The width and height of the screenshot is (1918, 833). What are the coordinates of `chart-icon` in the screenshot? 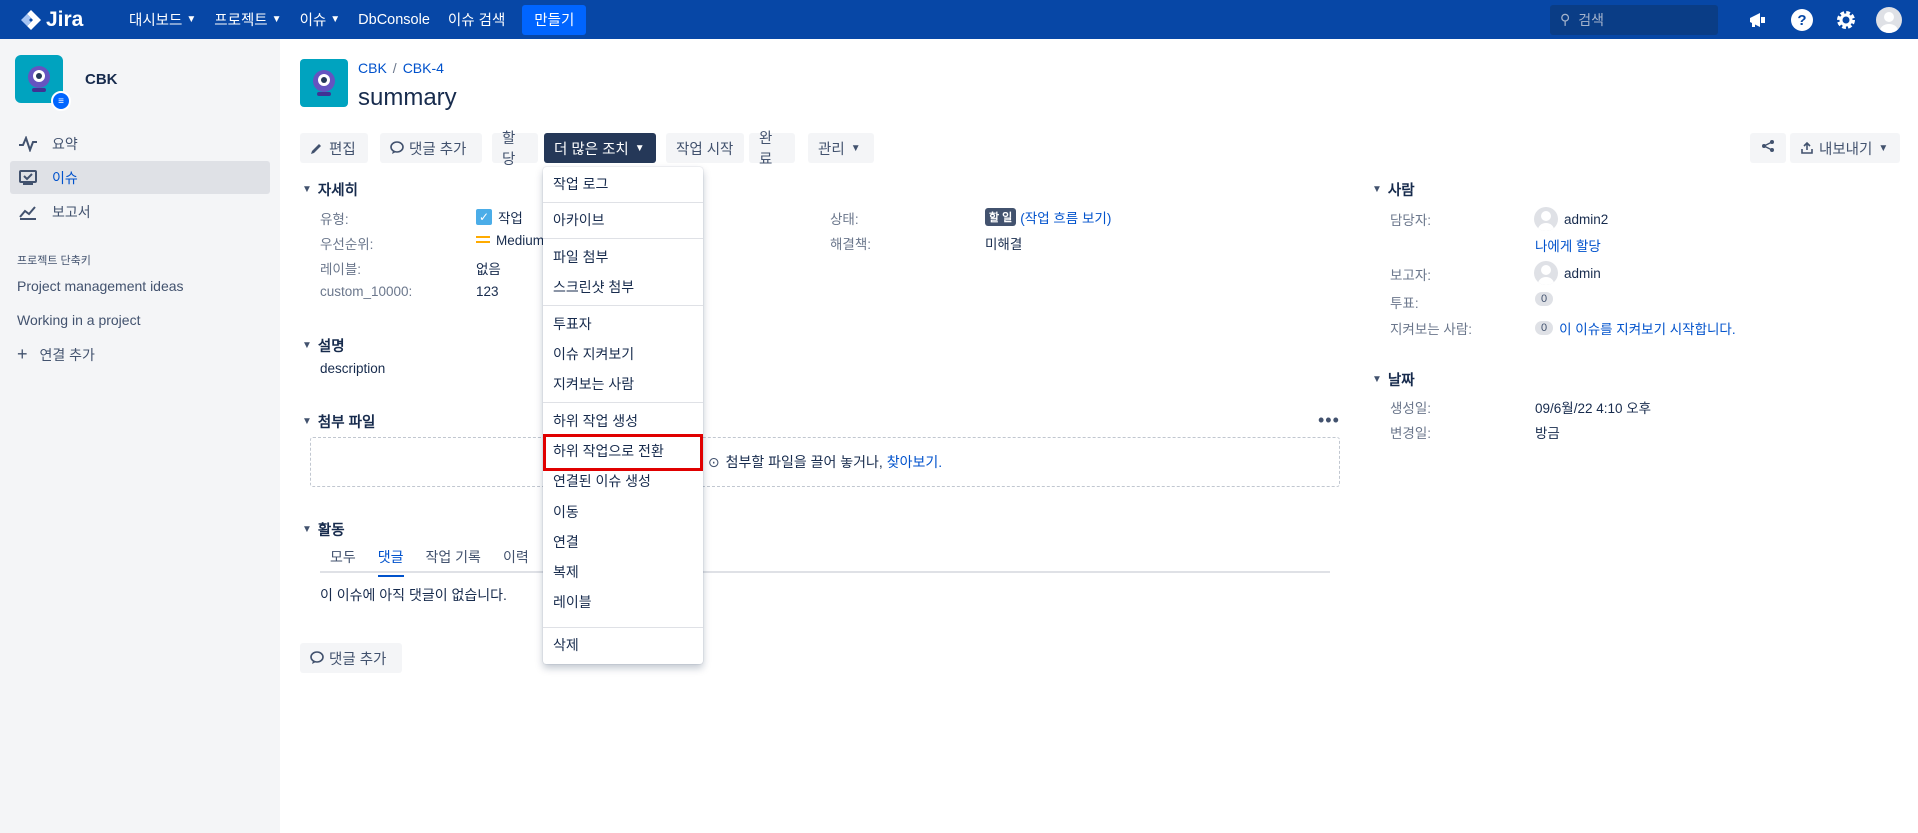 It's located at (29, 212).